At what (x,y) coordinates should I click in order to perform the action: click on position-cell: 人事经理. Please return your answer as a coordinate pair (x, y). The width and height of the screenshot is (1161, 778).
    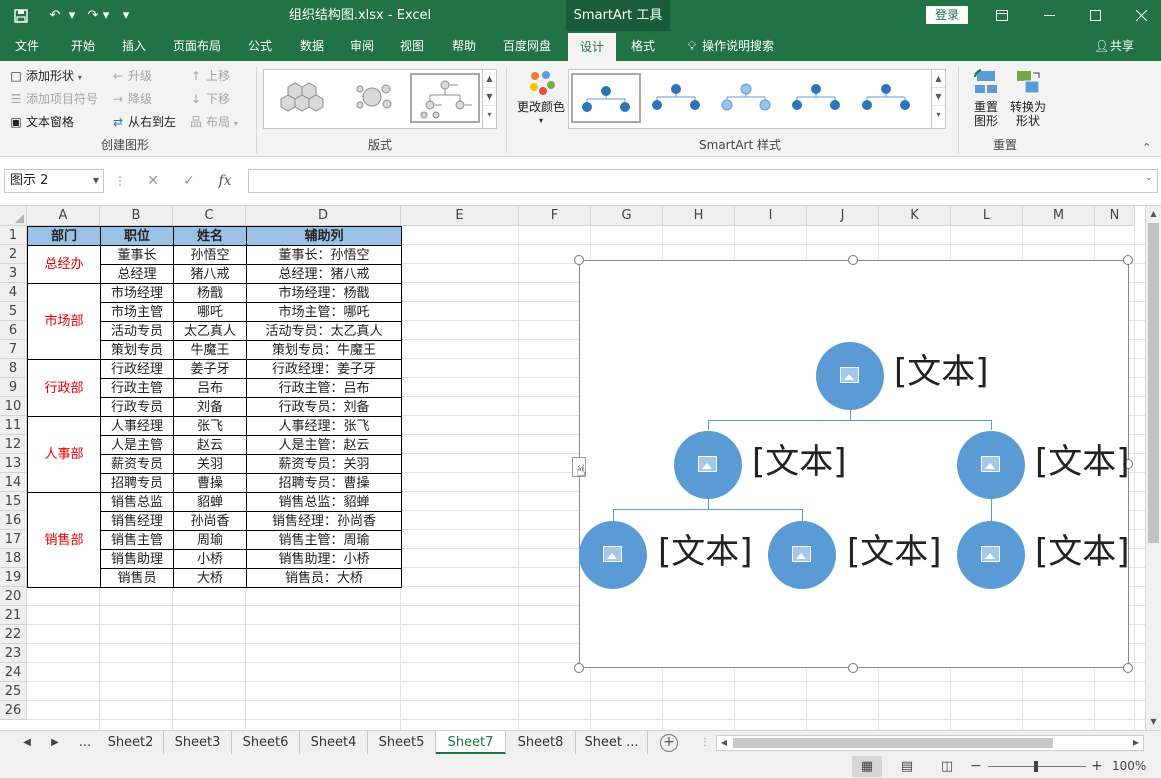
    Looking at the image, I should click on (137, 426).